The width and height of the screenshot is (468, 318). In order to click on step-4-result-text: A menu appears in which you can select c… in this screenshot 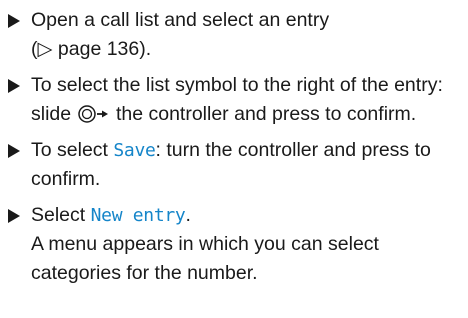, I will do `click(205, 258)`.